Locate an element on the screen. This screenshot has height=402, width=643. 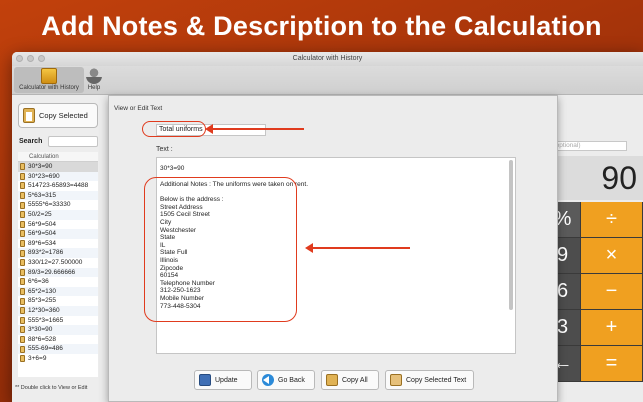
history-row-label: 89*6=534 is located at coordinates (42, 243).